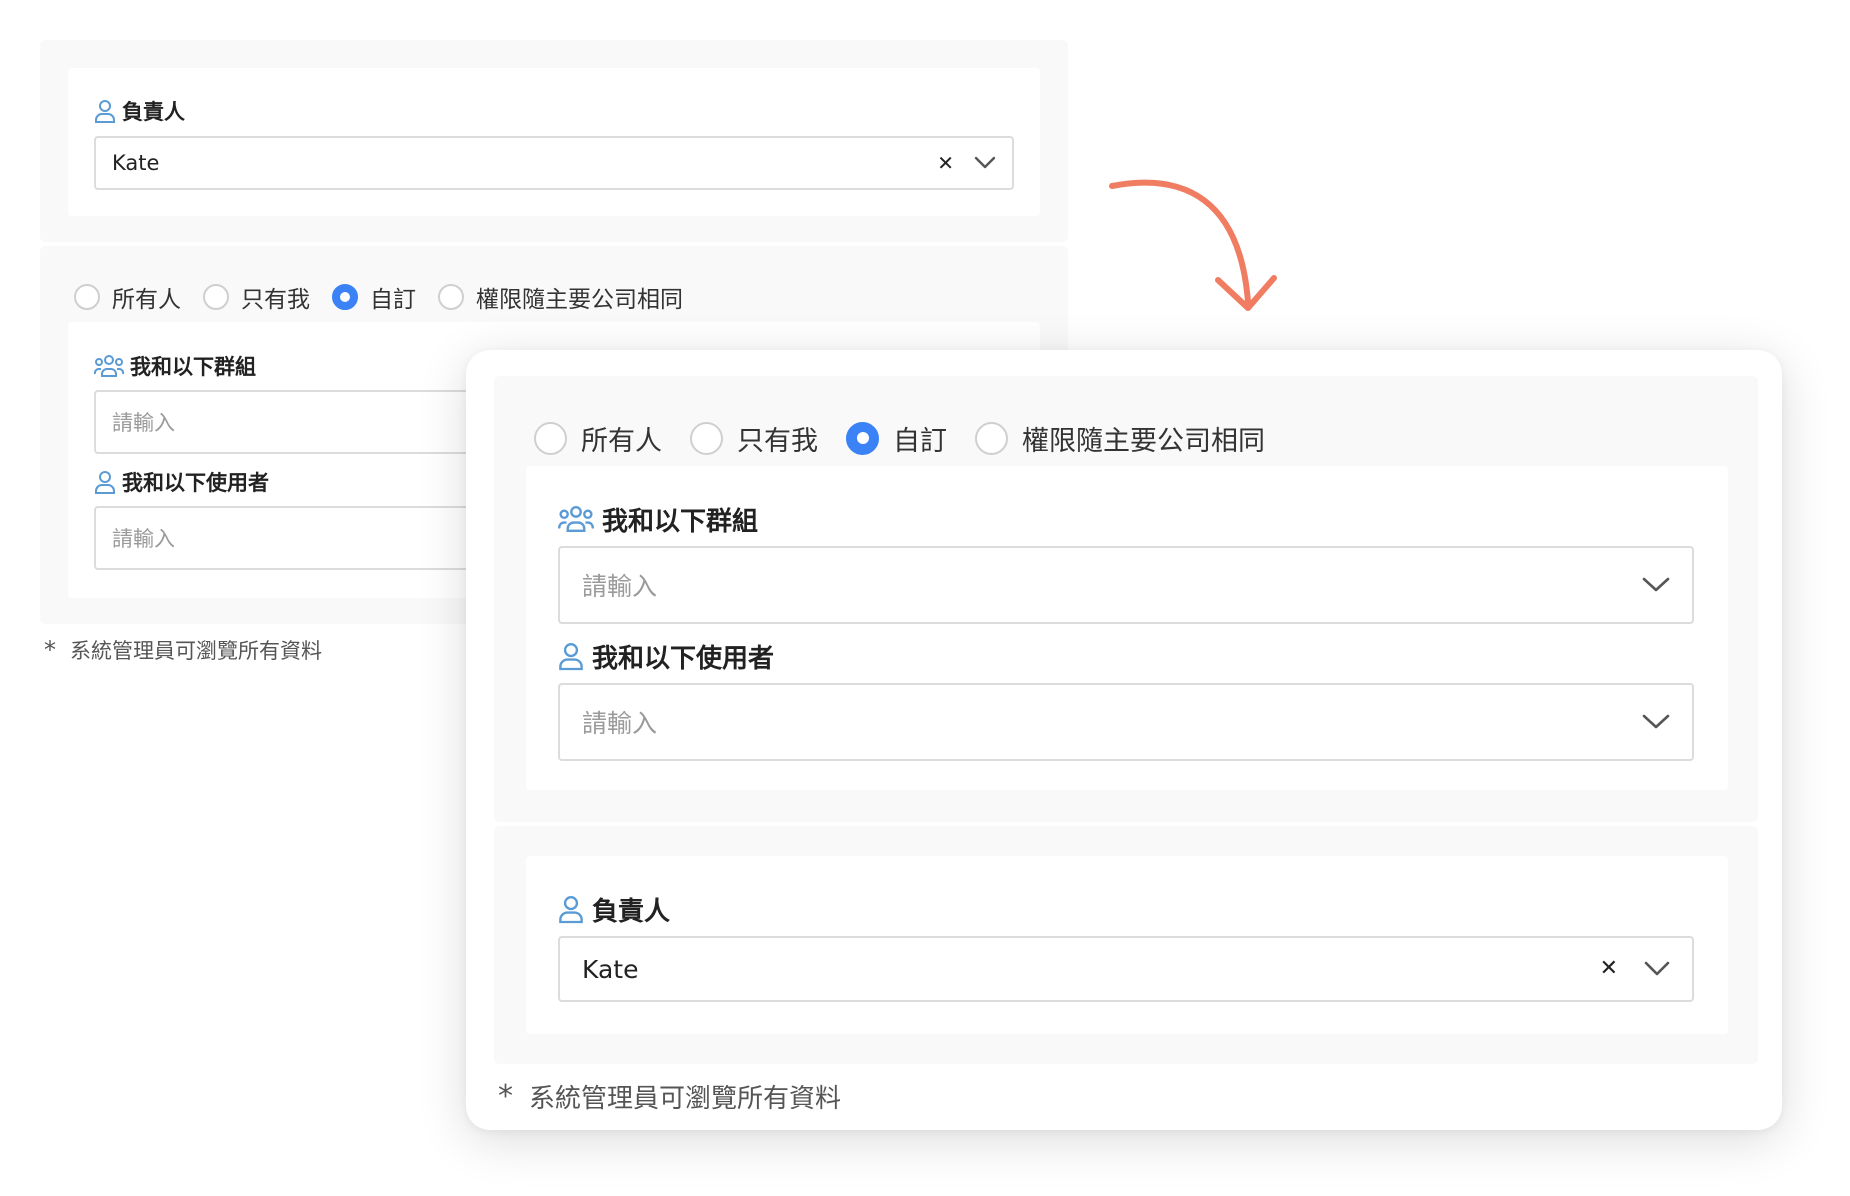  I want to click on radio-only-me: 只有我, so click(754, 438).